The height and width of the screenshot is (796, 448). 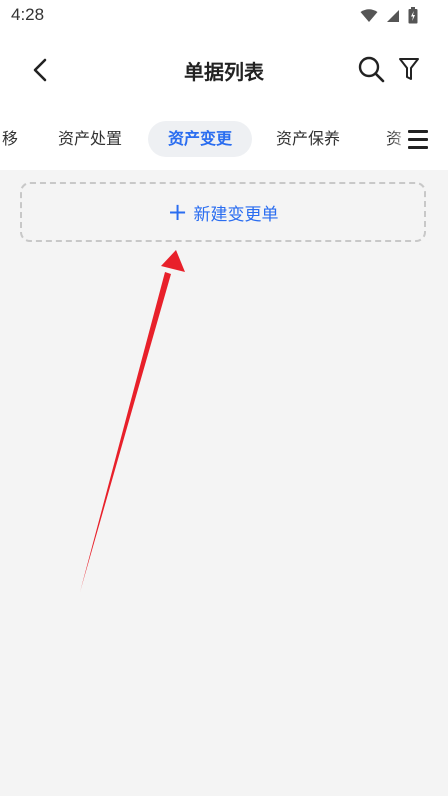 What do you see at coordinates (125, 432) in the screenshot?
I see `arrow-shaft` at bounding box center [125, 432].